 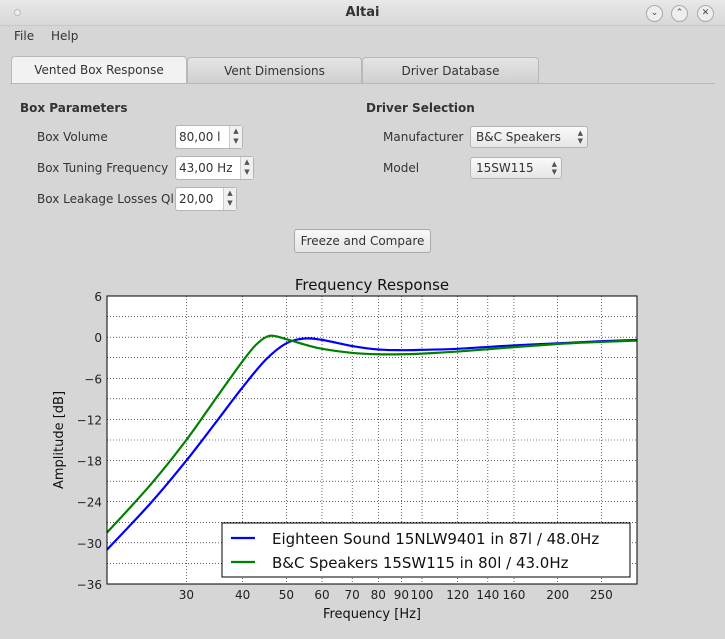 I want to click on x-tick-label: 140, so click(x=487, y=595).